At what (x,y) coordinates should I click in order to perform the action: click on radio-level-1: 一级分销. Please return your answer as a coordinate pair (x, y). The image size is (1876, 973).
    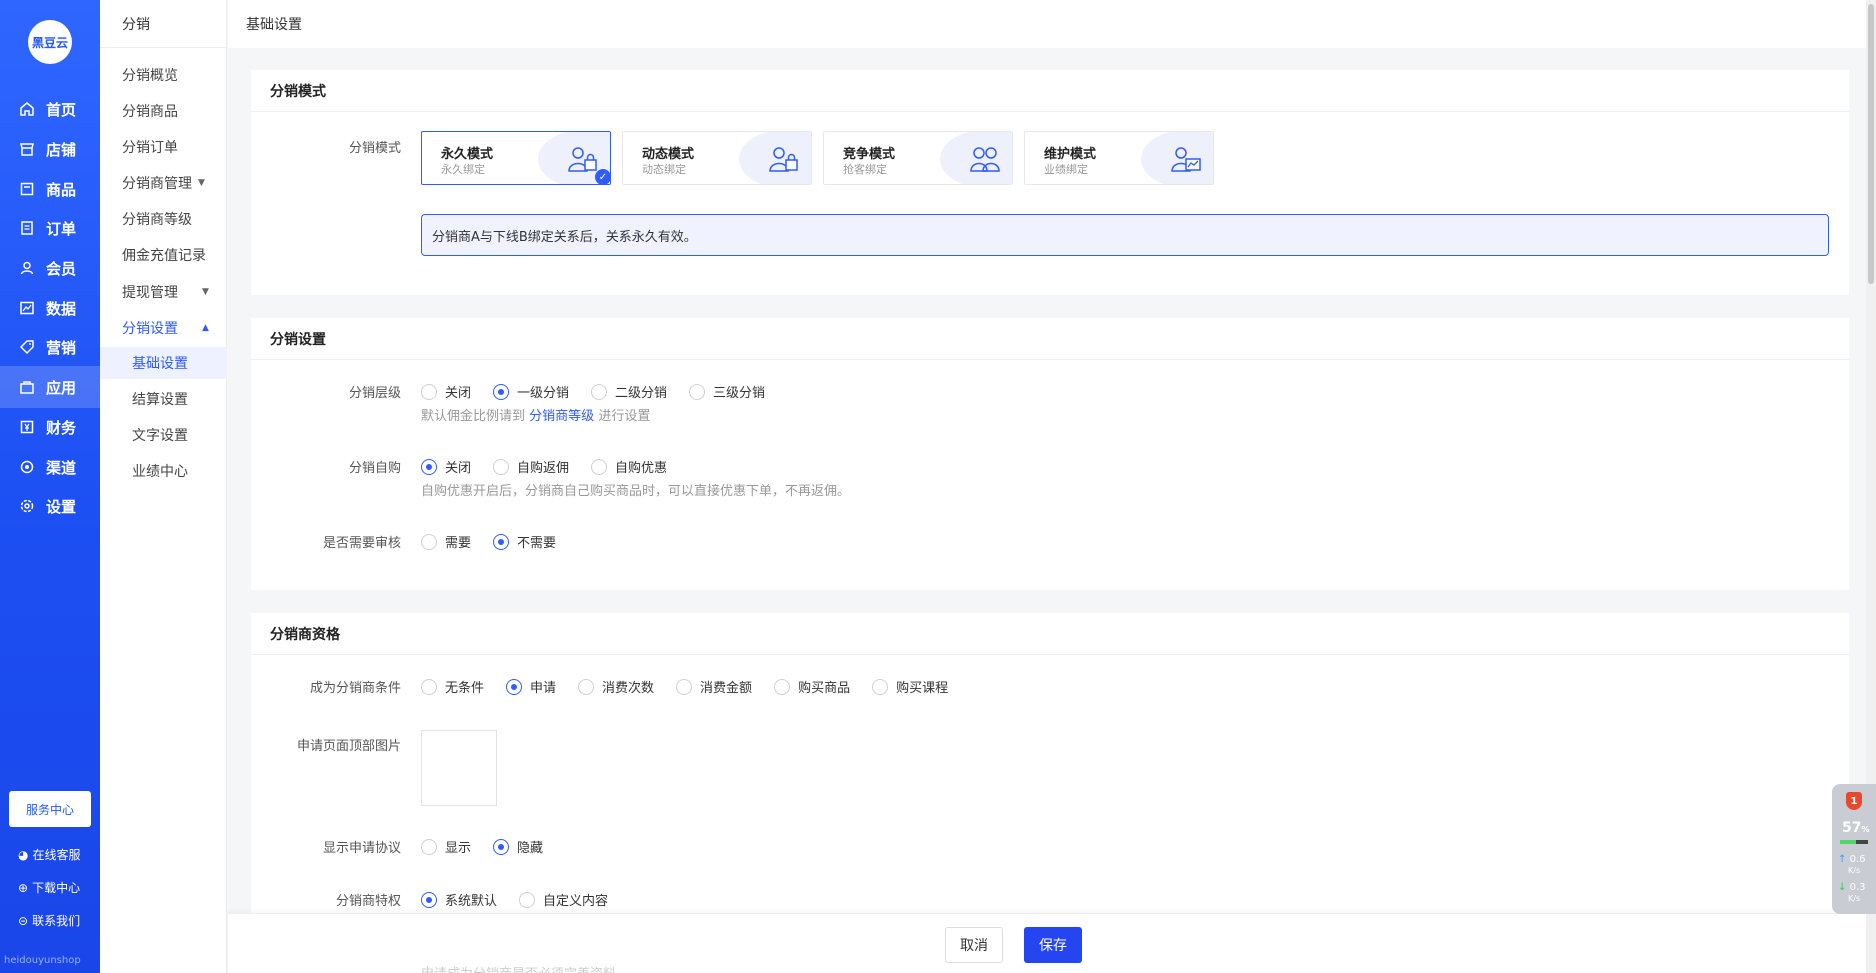
    Looking at the image, I should click on (531, 391).